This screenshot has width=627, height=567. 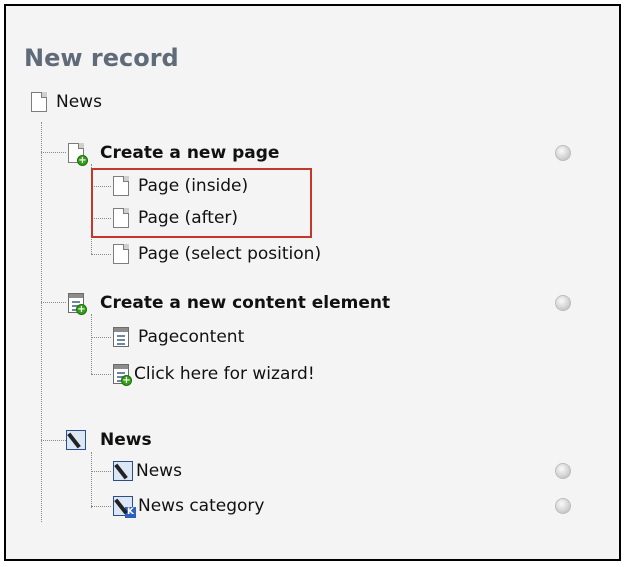 What do you see at coordinates (245, 303) in the screenshot?
I see `group-label: Create a new content element` at bounding box center [245, 303].